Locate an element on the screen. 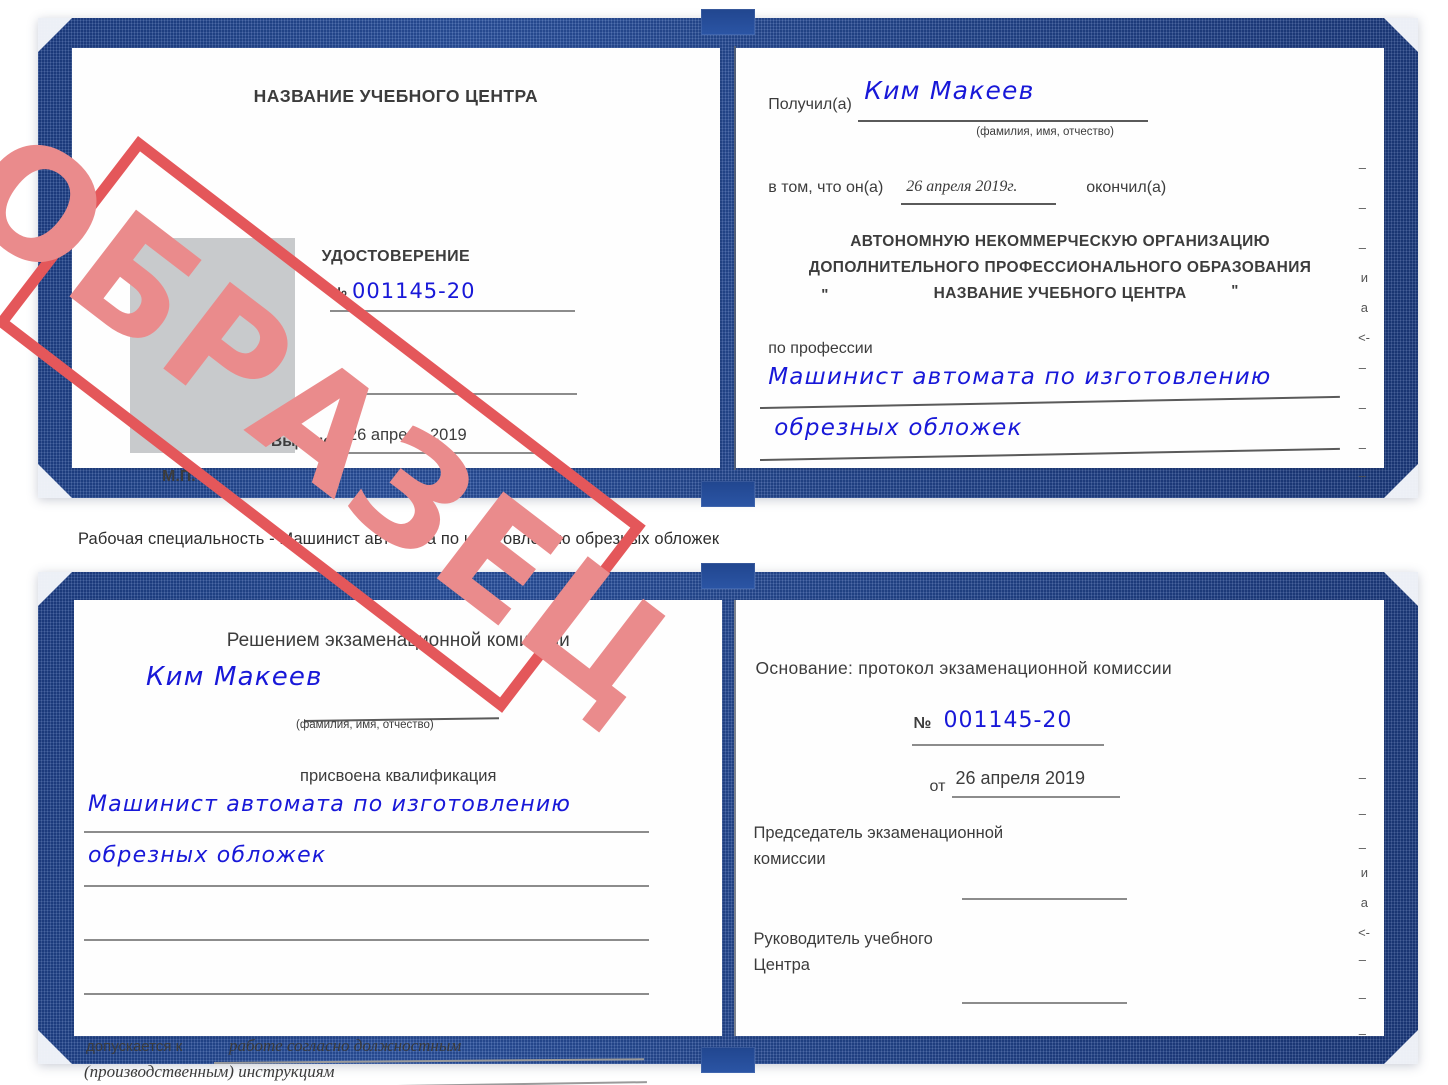 This screenshot has height=1085, width=1448. qualification-line-1: Машинист автомата по изготовлению is located at coordinates (330, 804).